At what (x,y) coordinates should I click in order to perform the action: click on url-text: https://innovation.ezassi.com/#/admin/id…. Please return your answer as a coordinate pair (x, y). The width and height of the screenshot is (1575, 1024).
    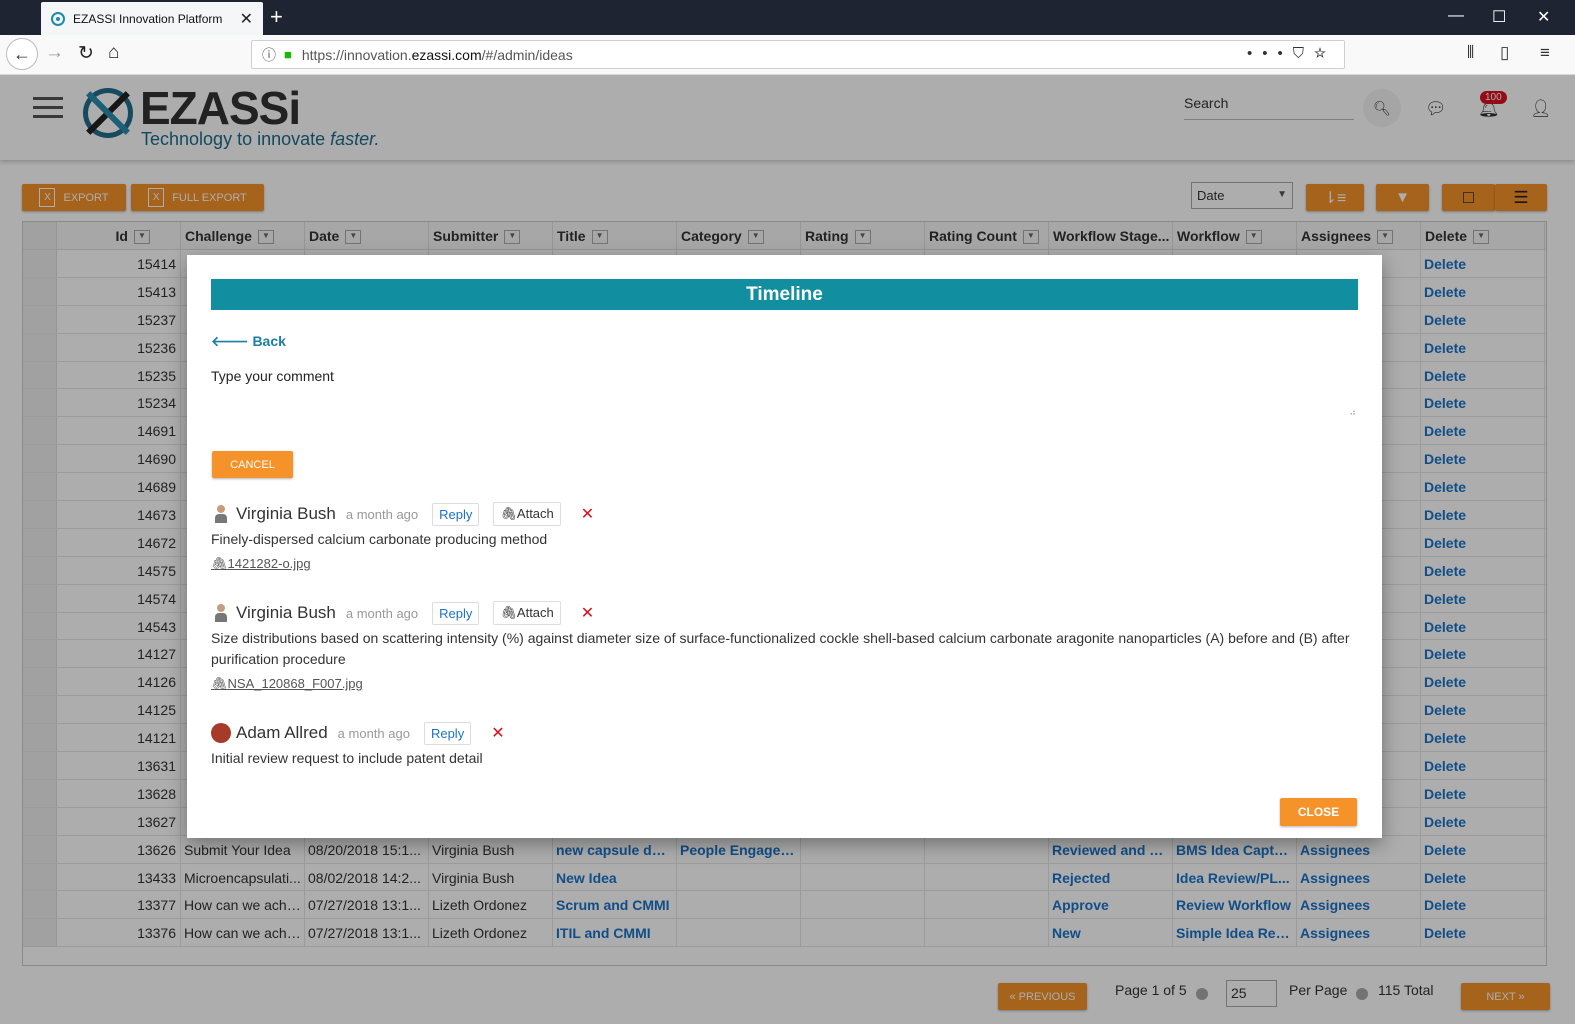
    Looking at the image, I should click on (437, 54).